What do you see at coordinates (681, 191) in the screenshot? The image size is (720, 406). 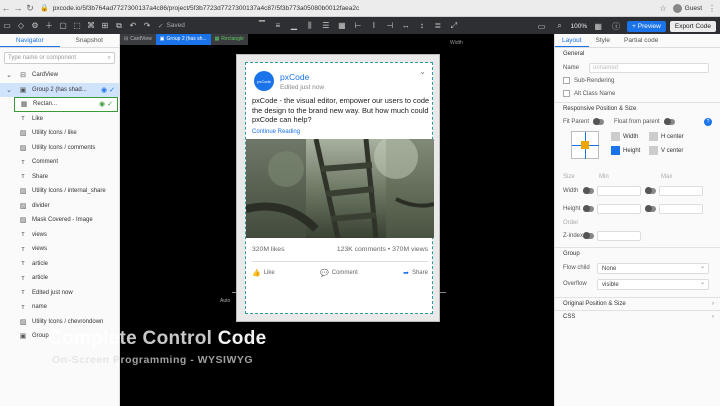 I see `width-max-input` at bounding box center [681, 191].